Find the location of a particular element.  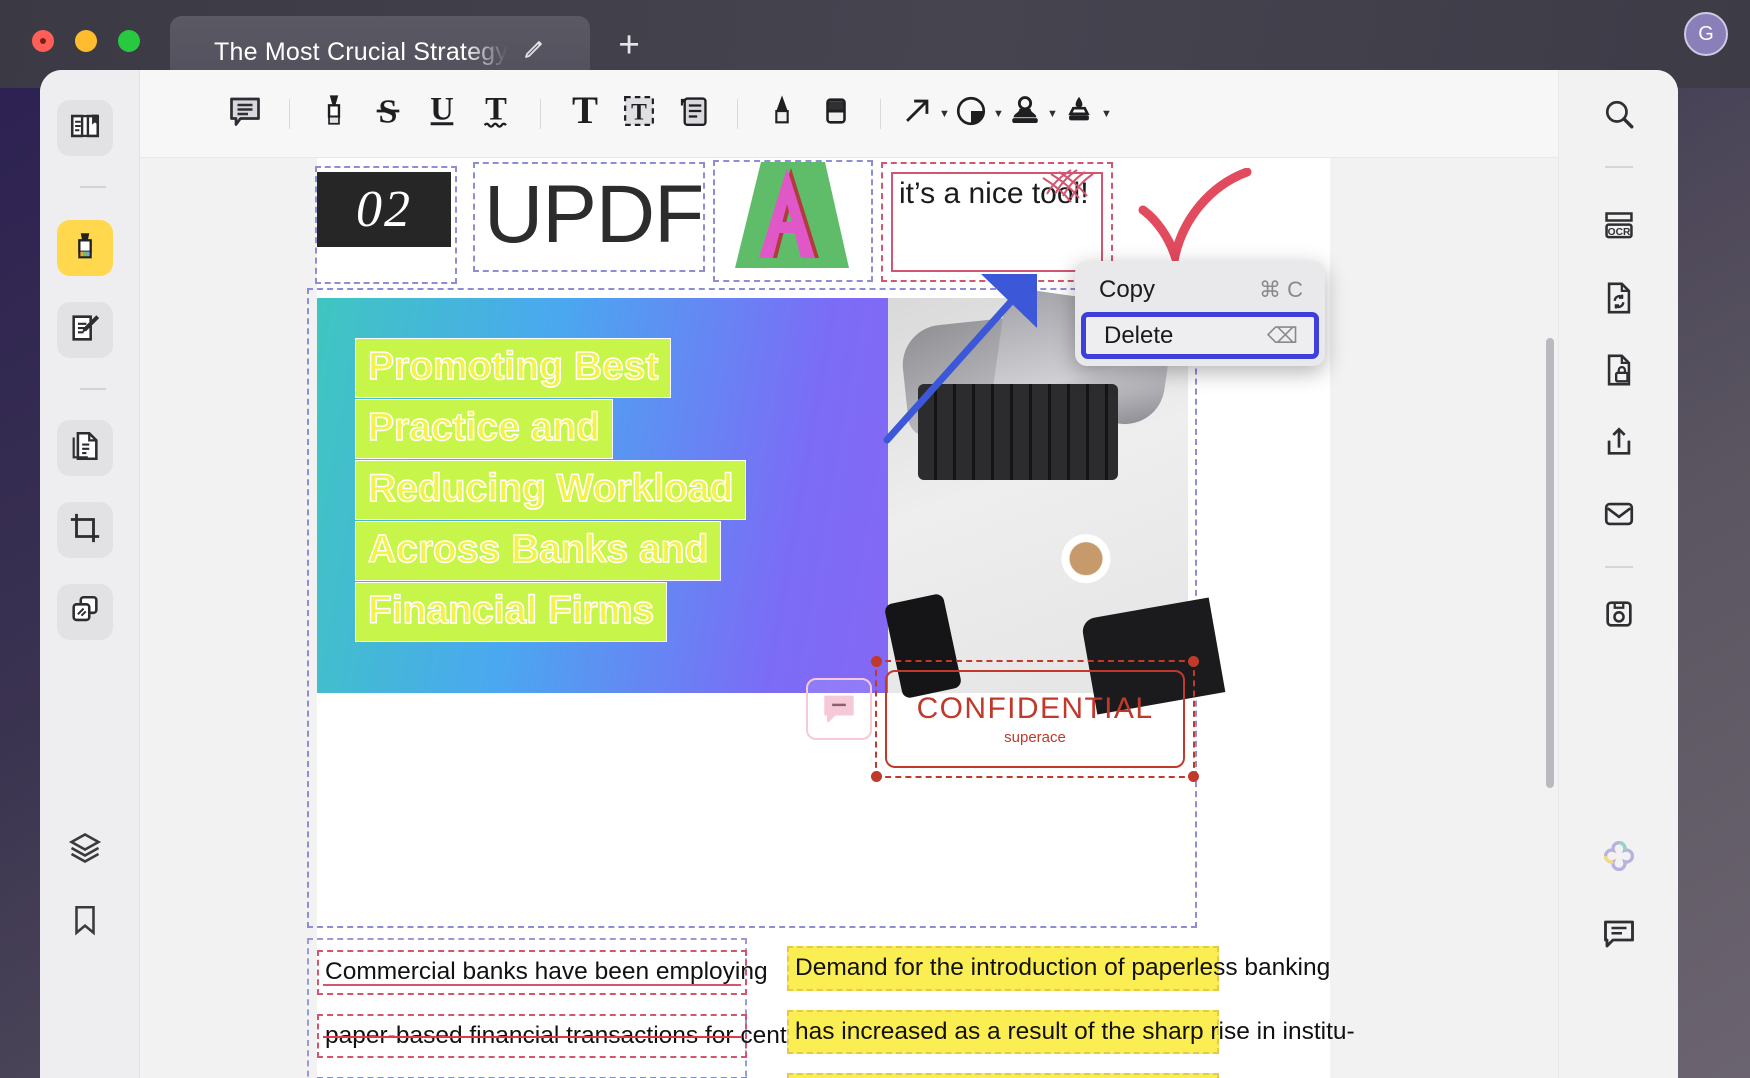

convert-button is located at coordinates (1619, 300).